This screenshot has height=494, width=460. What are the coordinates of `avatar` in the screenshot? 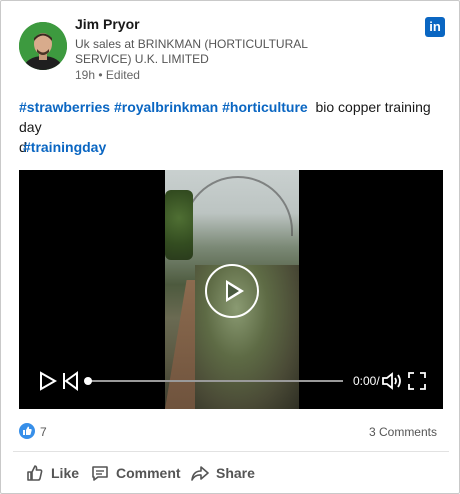 It's located at (43, 46).